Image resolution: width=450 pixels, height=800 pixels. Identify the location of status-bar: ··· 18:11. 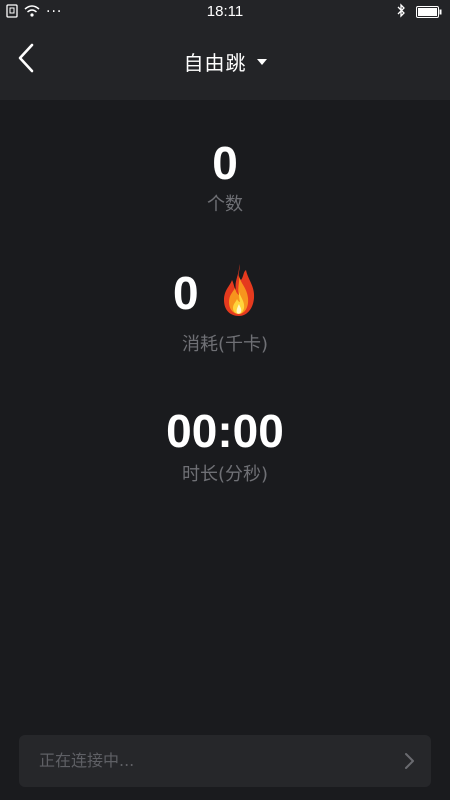
(225, 12).